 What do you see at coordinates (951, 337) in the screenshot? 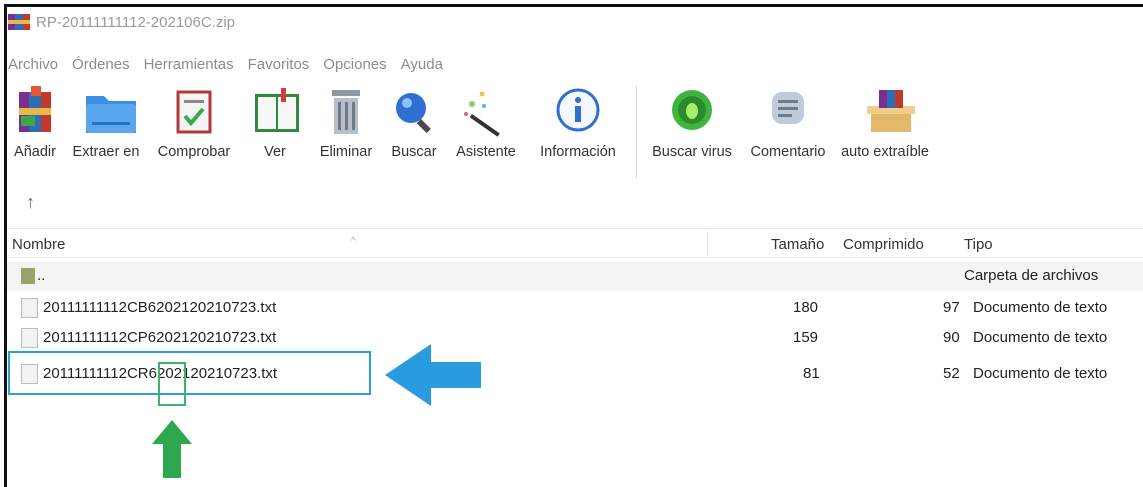
I see `file-packed: 90` at bounding box center [951, 337].